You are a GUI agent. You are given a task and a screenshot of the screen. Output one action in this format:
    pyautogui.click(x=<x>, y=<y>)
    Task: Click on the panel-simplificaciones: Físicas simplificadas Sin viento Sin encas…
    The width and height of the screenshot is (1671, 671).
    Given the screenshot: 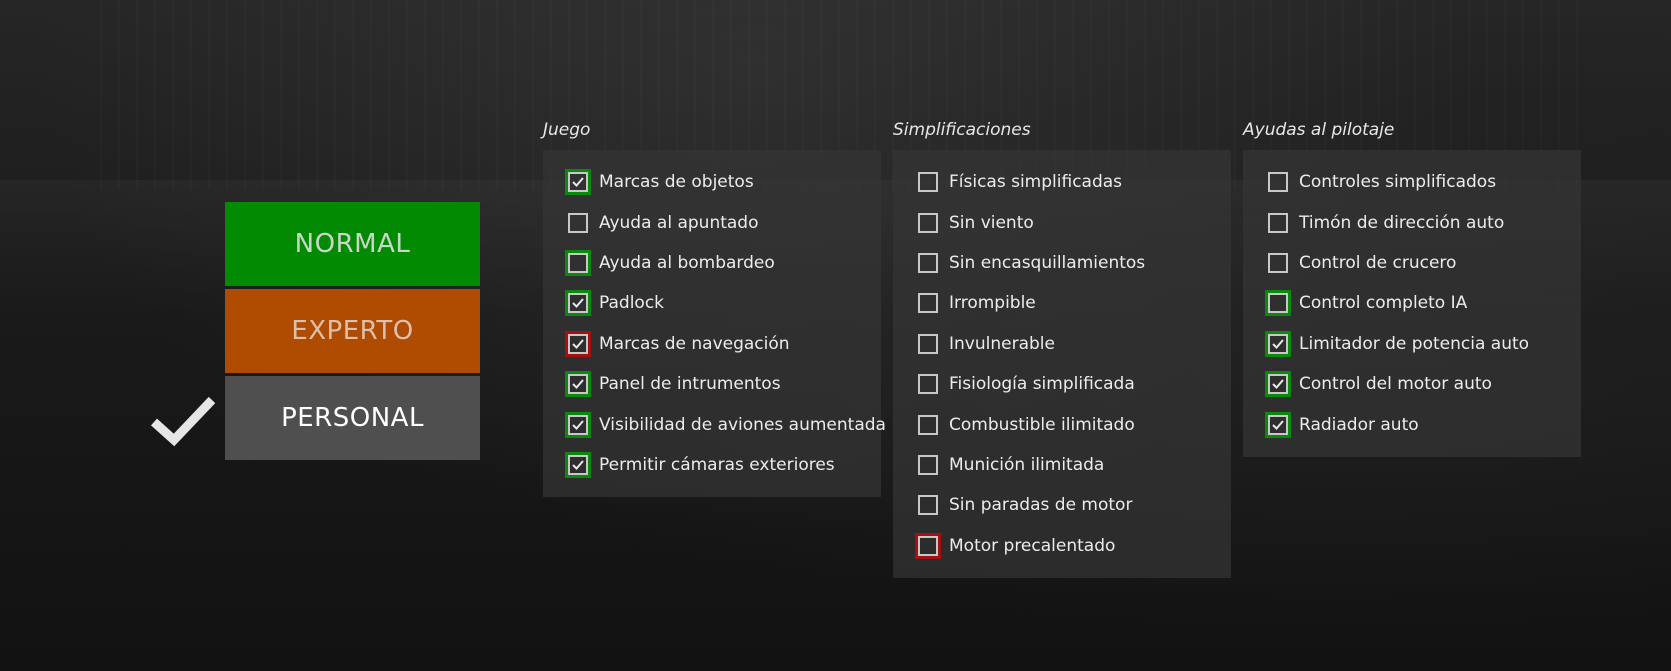 What is the action you would take?
    pyautogui.click(x=1062, y=364)
    